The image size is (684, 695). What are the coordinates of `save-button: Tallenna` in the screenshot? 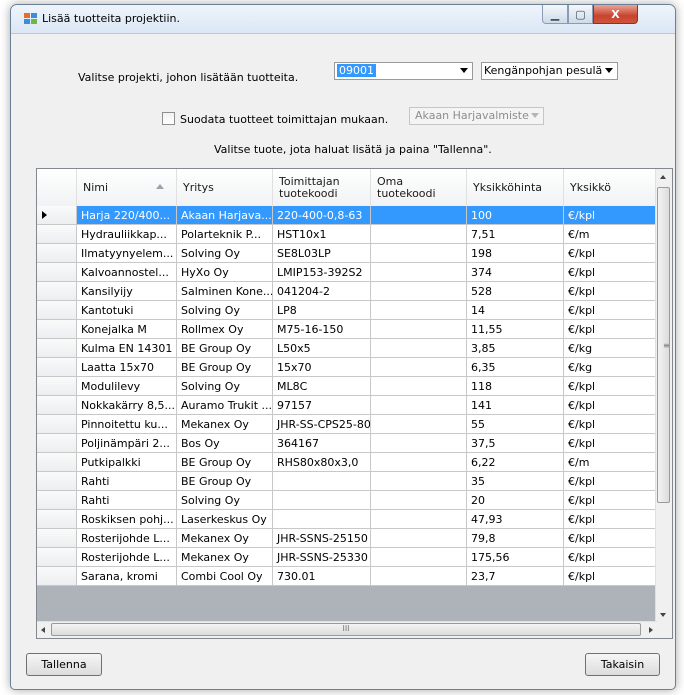 It's located at (64, 664).